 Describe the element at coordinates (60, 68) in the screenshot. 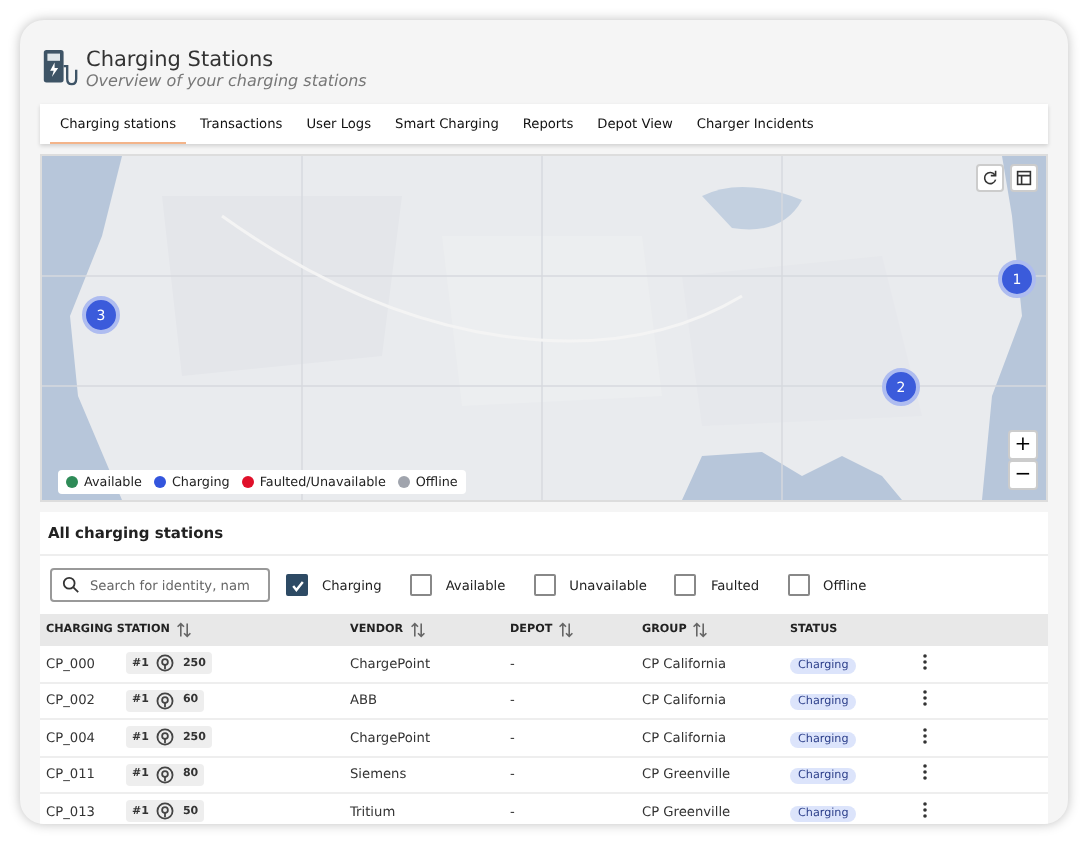

I see `charging-station-icon` at that location.